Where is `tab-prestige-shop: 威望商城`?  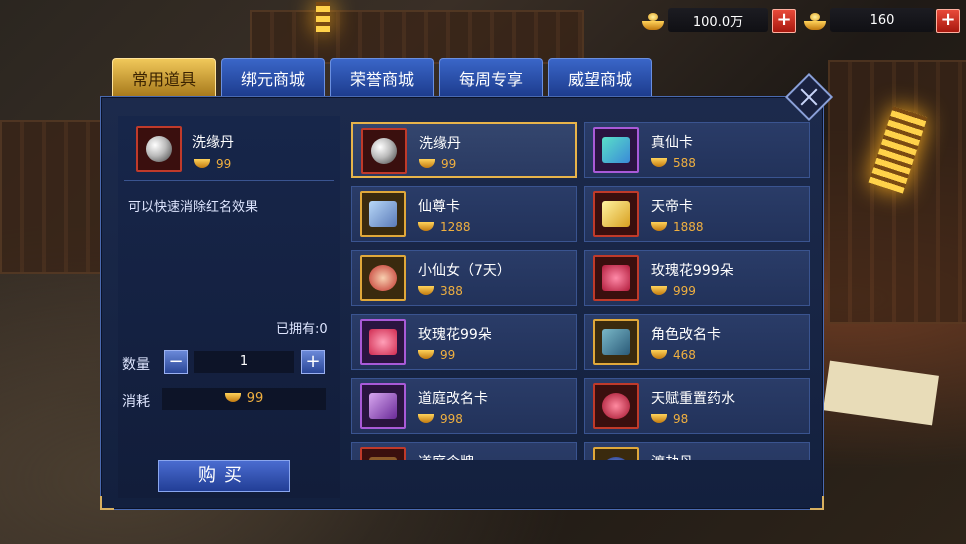
tab-prestige-shop: 威望商城 is located at coordinates (600, 77).